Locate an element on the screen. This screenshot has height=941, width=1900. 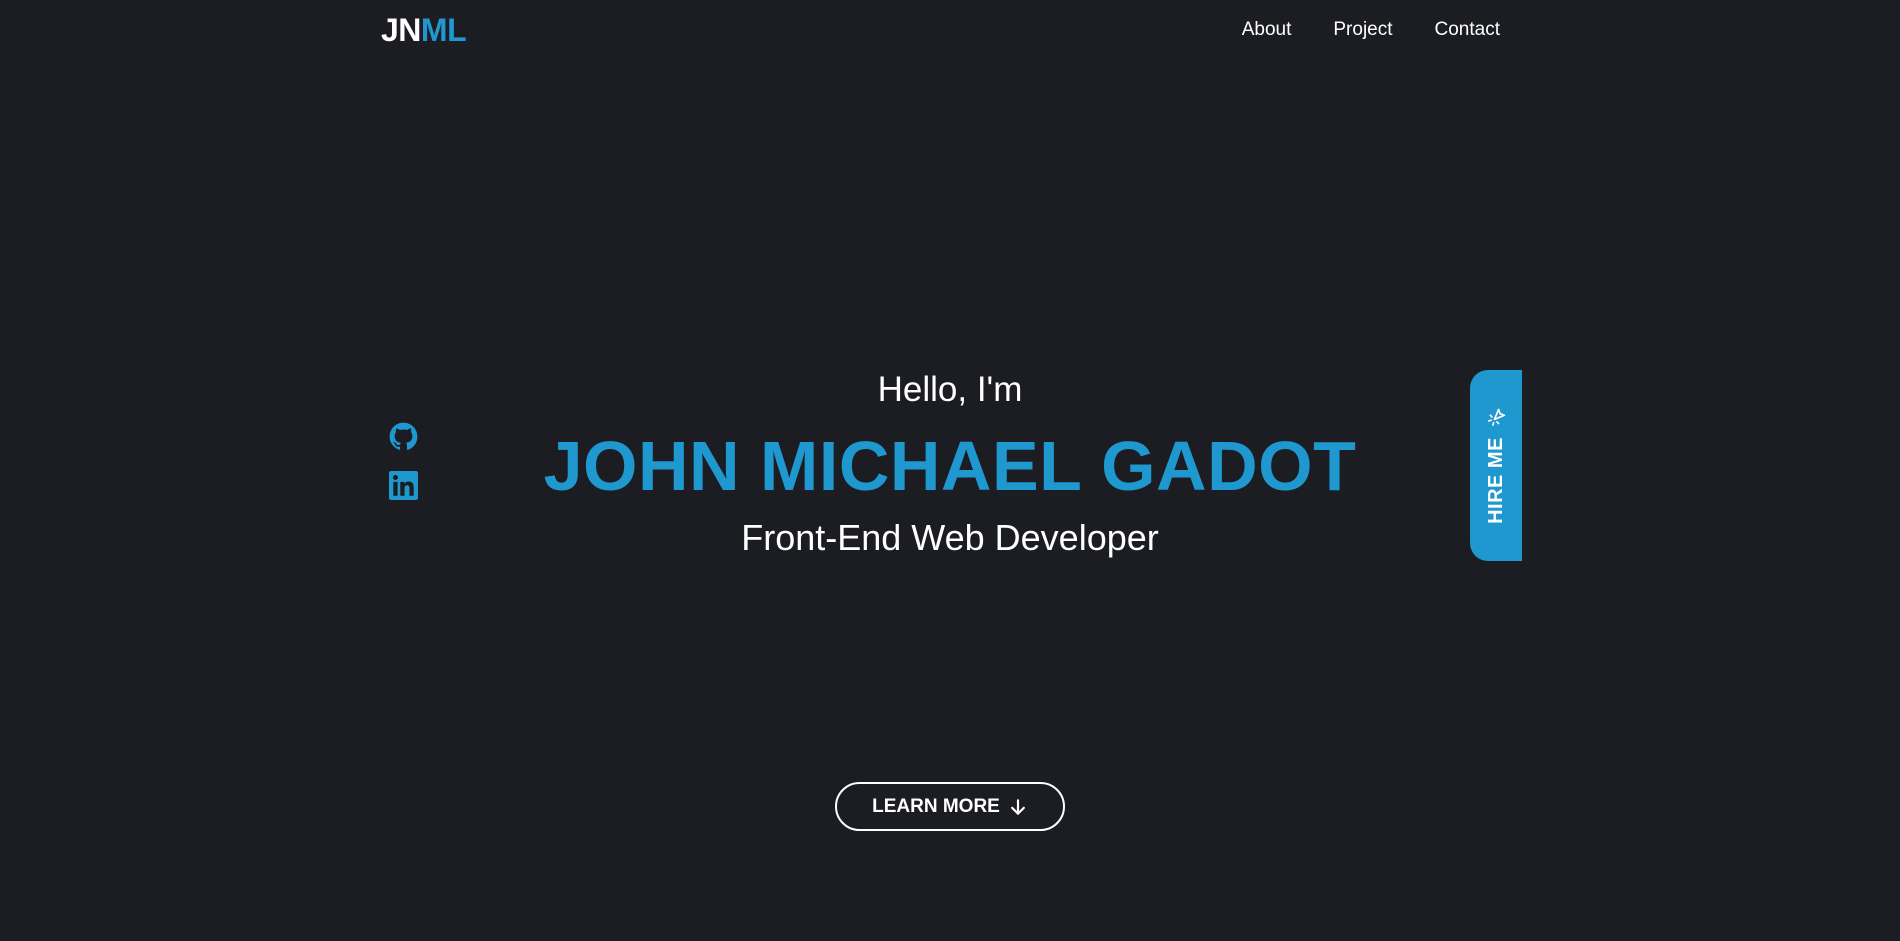
logo: JNML is located at coordinates (424, 30).